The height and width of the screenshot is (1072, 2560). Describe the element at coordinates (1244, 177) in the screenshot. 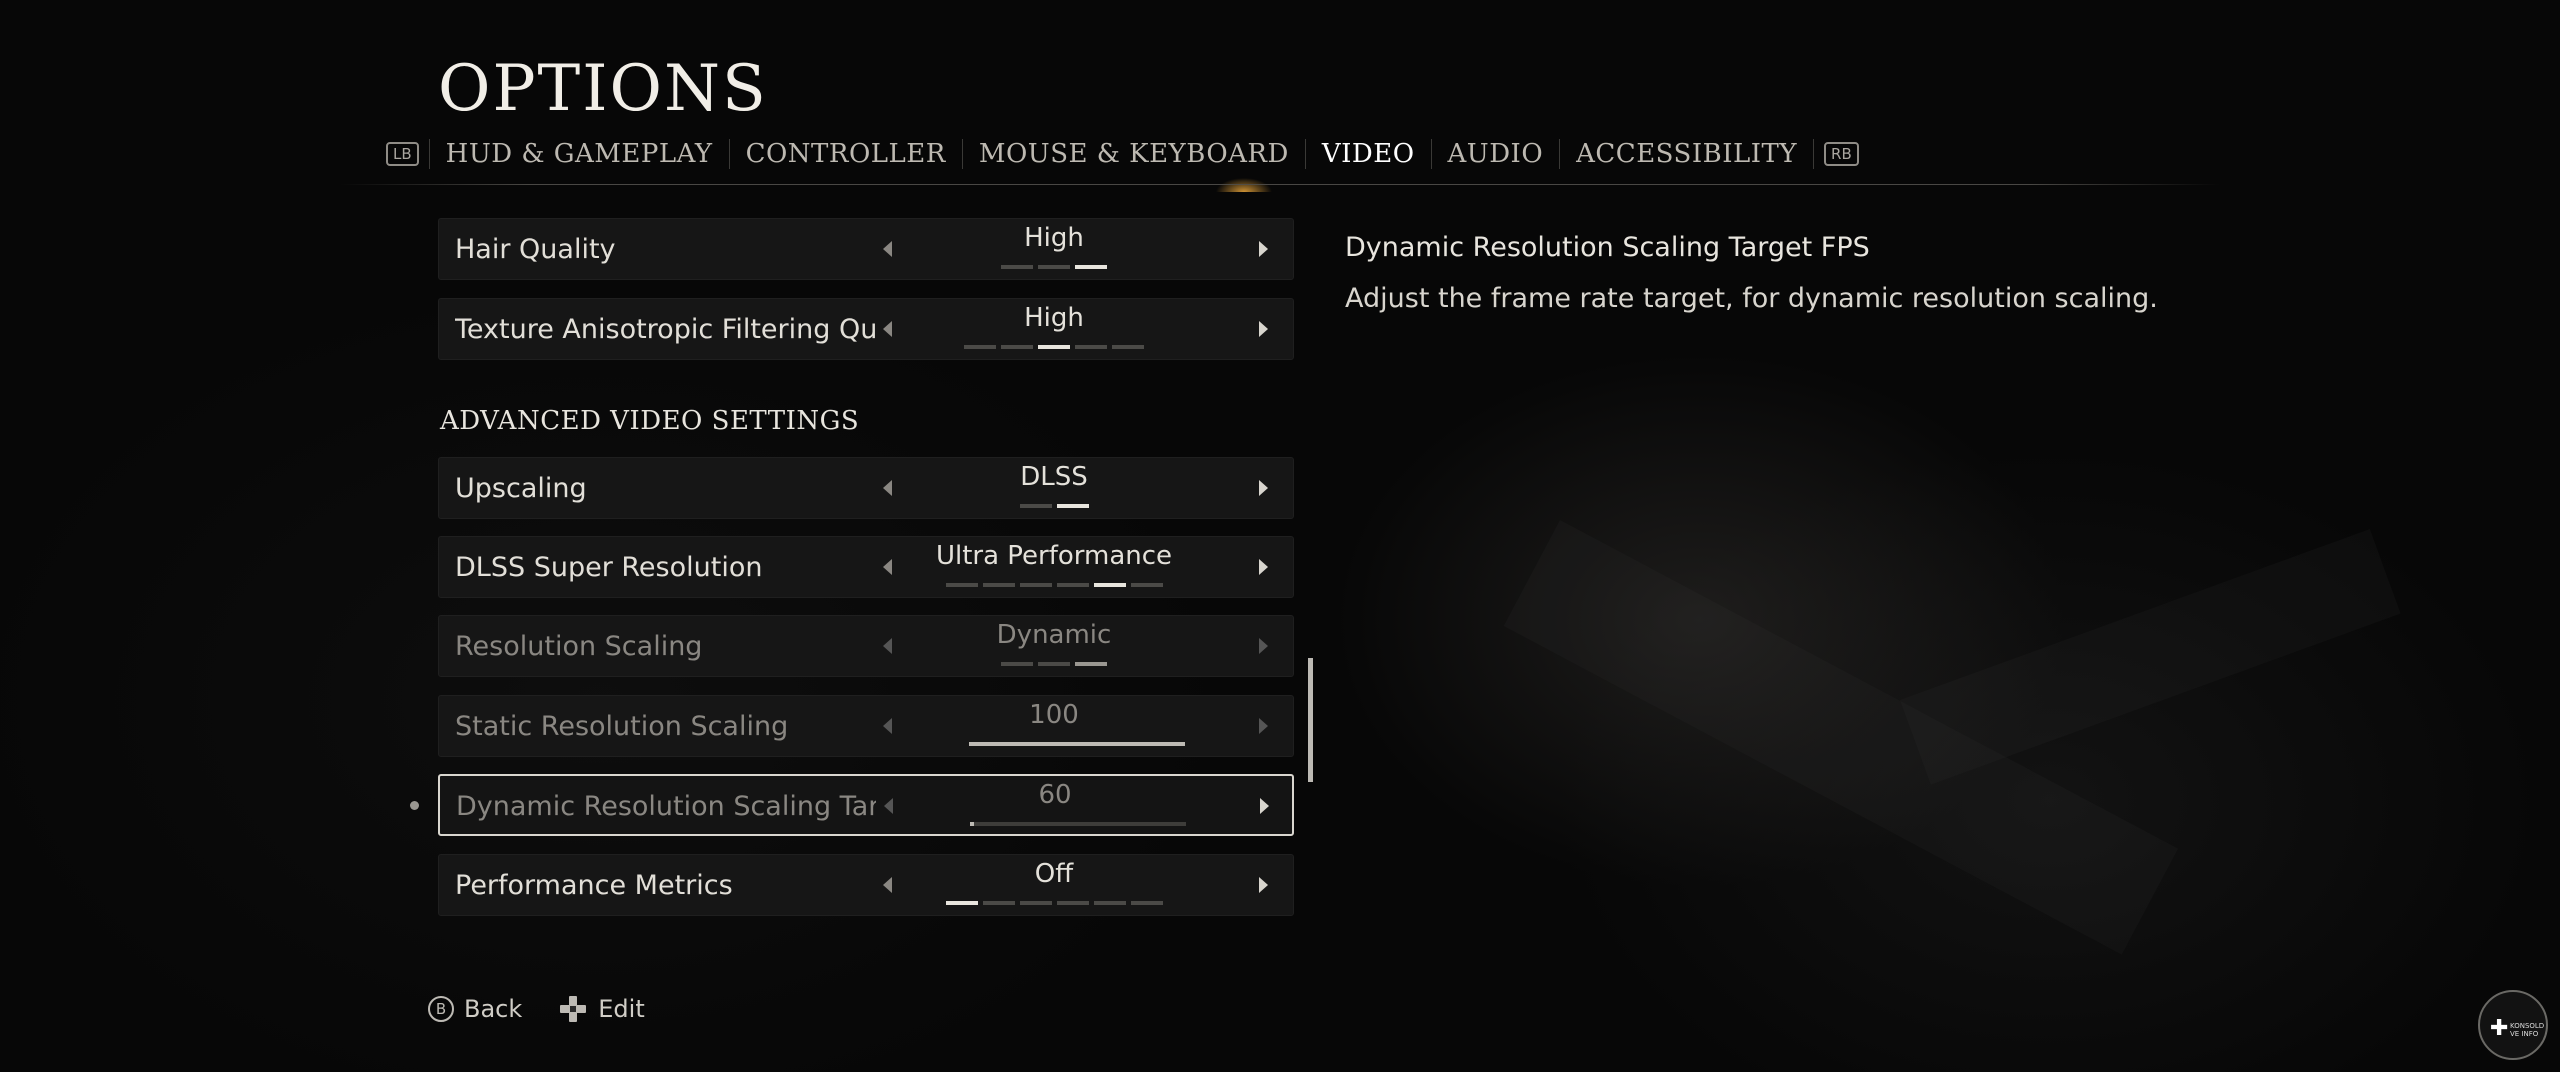

I see `active-tab-indicator` at that location.